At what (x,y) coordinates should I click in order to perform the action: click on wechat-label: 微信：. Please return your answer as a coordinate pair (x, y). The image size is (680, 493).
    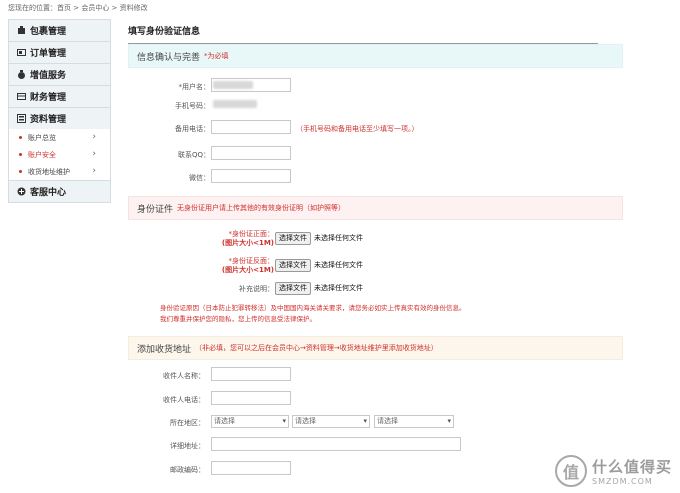
    Looking at the image, I should click on (199, 178).